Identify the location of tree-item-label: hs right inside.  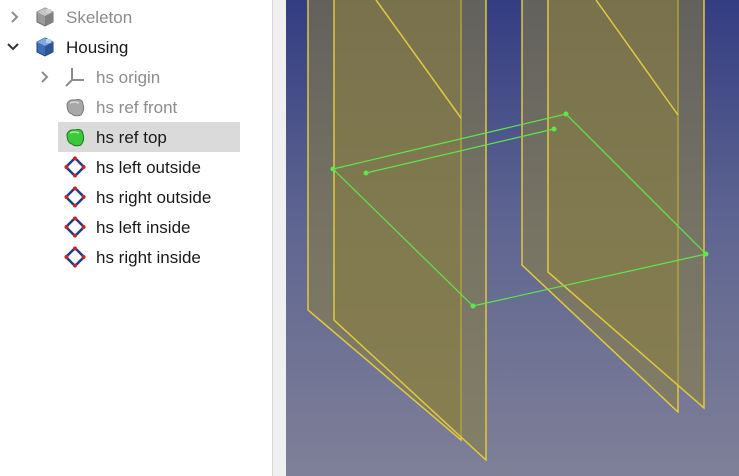
(148, 257).